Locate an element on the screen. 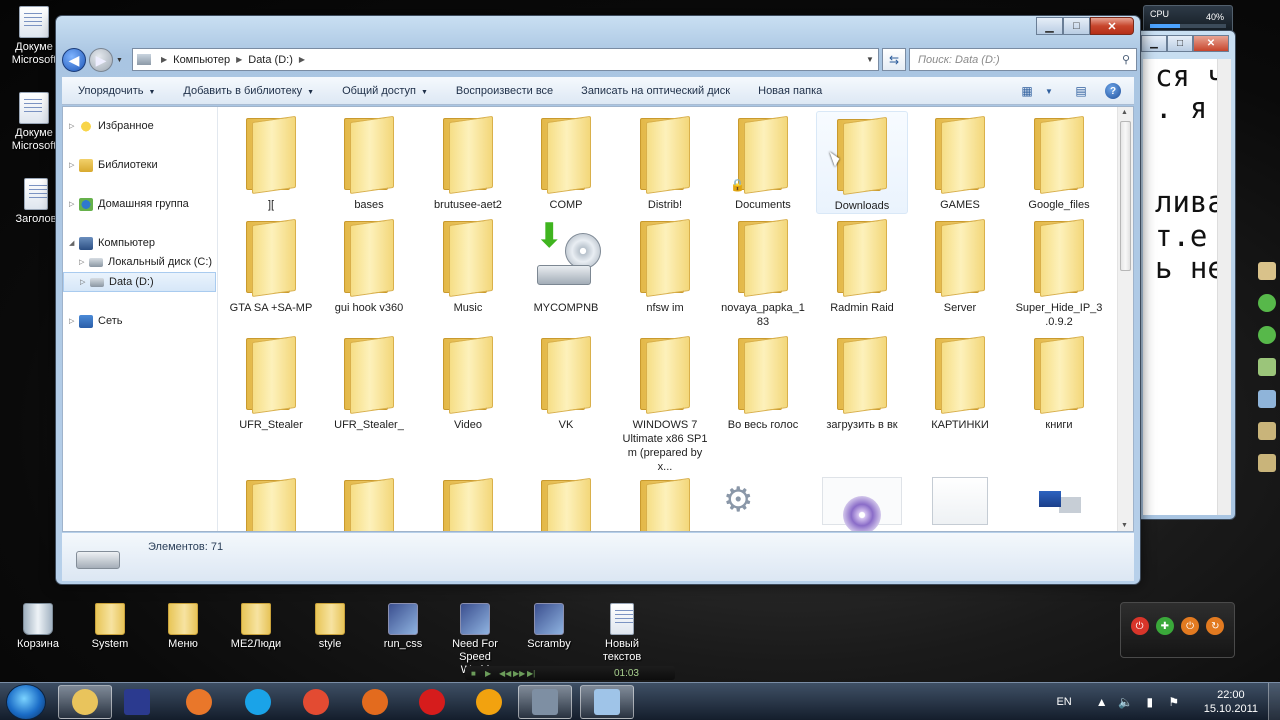  clock: 22:00 15.10.2011 is located at coordinates (1231, 702).